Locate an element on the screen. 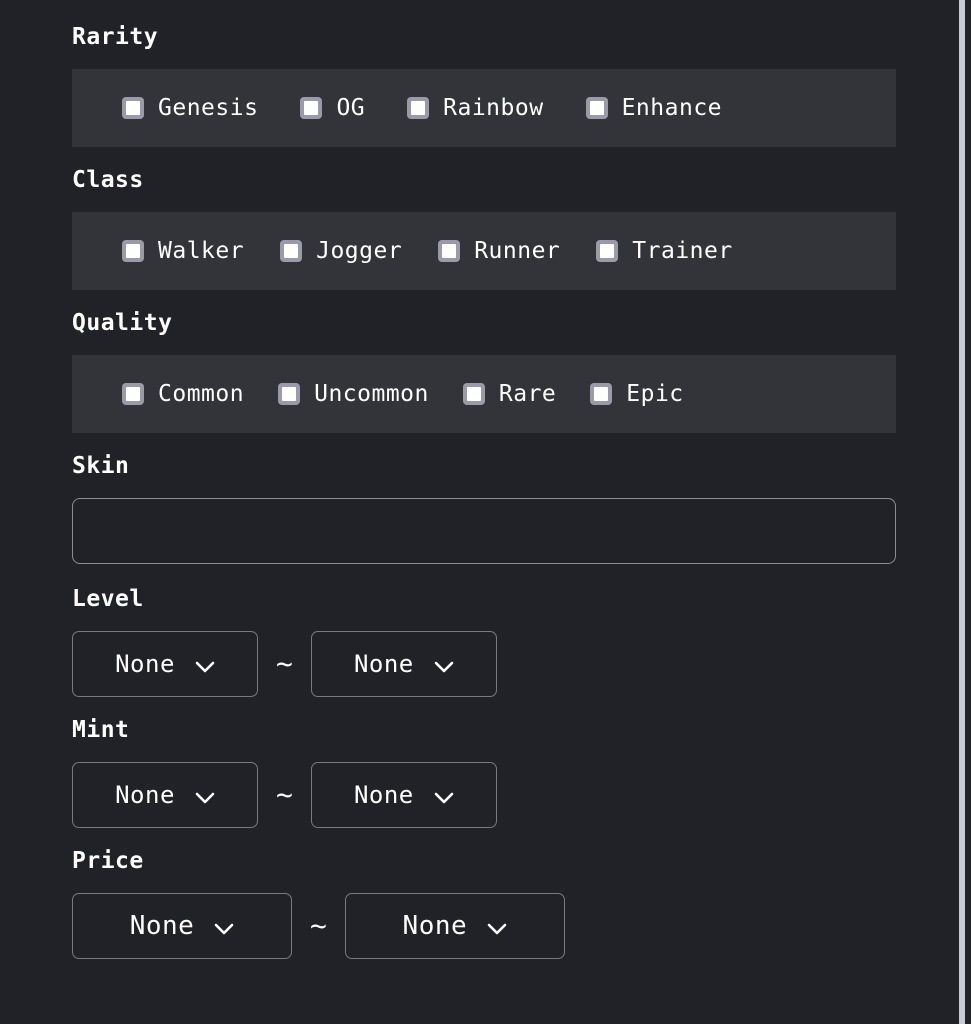  class-option-label: Walker is located at coordinates (201, 251).